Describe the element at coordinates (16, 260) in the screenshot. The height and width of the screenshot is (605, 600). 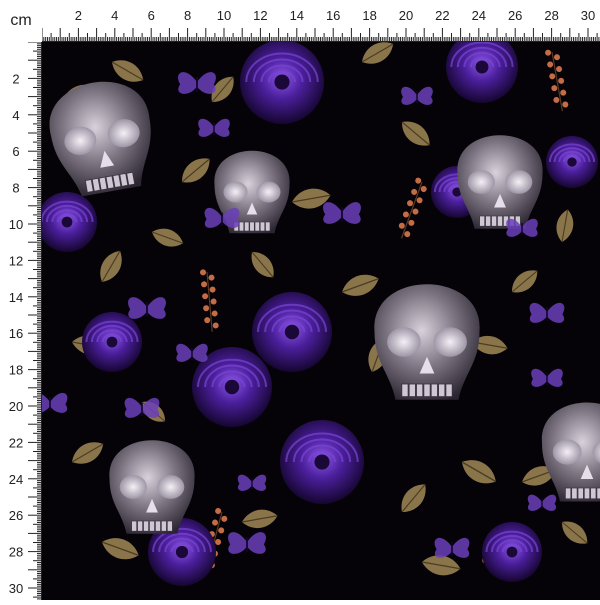
I see `ruler-left-label: 12` at that location.